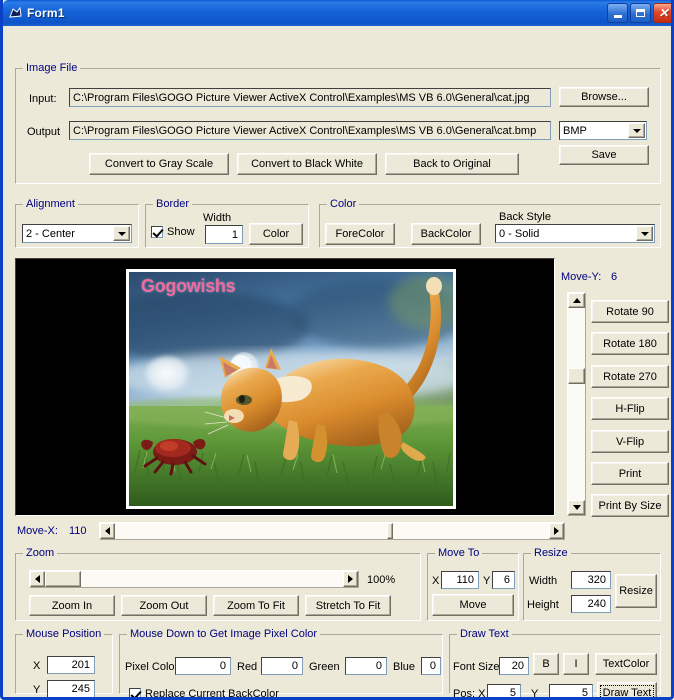  I want to click on vertical-scroll-track, so click(576, 404).